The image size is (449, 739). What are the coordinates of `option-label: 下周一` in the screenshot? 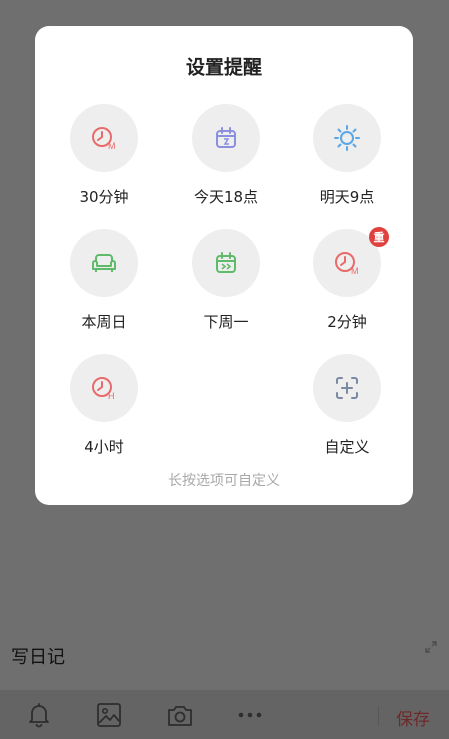 It's located at (226, 322).